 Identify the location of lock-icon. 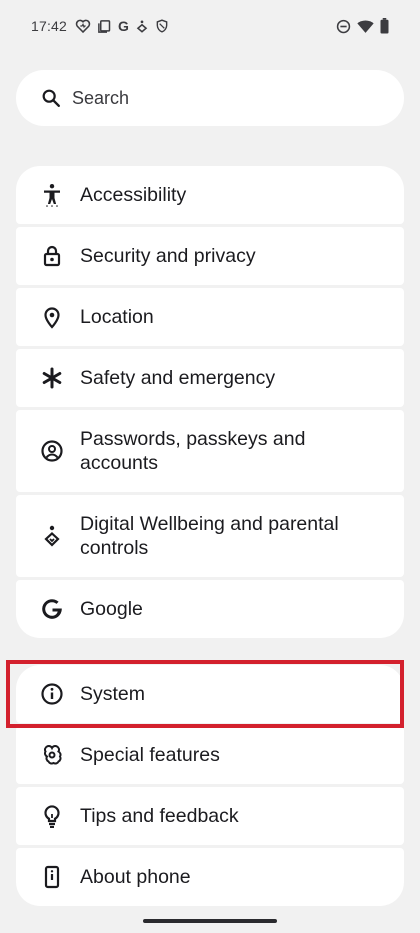
(52, 256).